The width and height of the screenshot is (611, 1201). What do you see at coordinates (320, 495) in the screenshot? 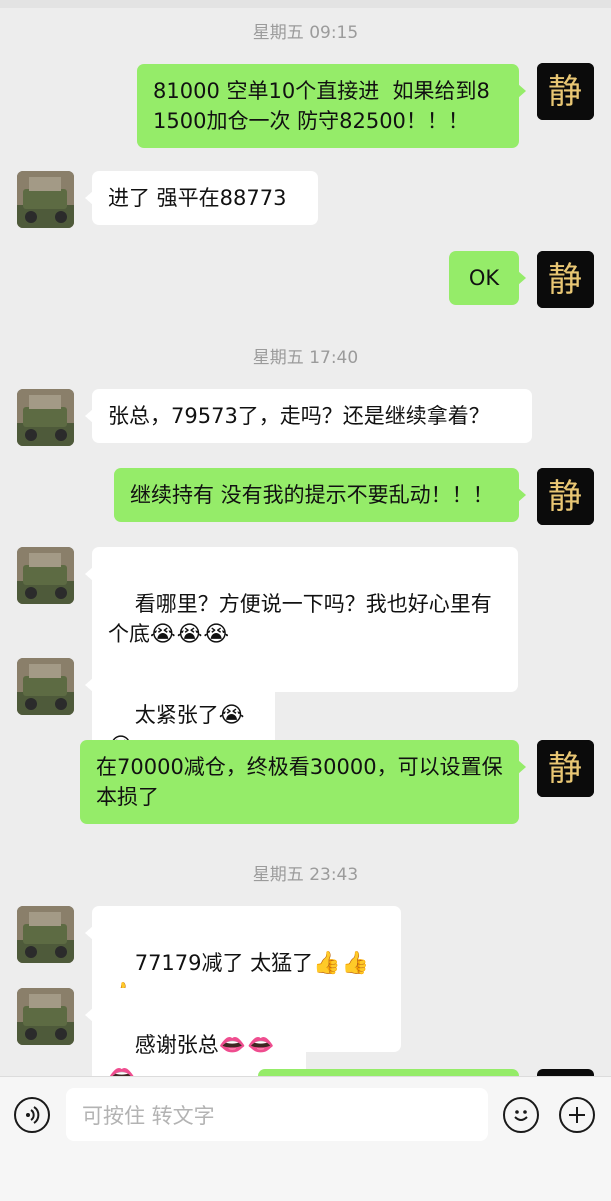
I see `message-bubble-outgoing: 继续持有 没有我的提示不要乱动！！！` at bounding box center [320, 495].